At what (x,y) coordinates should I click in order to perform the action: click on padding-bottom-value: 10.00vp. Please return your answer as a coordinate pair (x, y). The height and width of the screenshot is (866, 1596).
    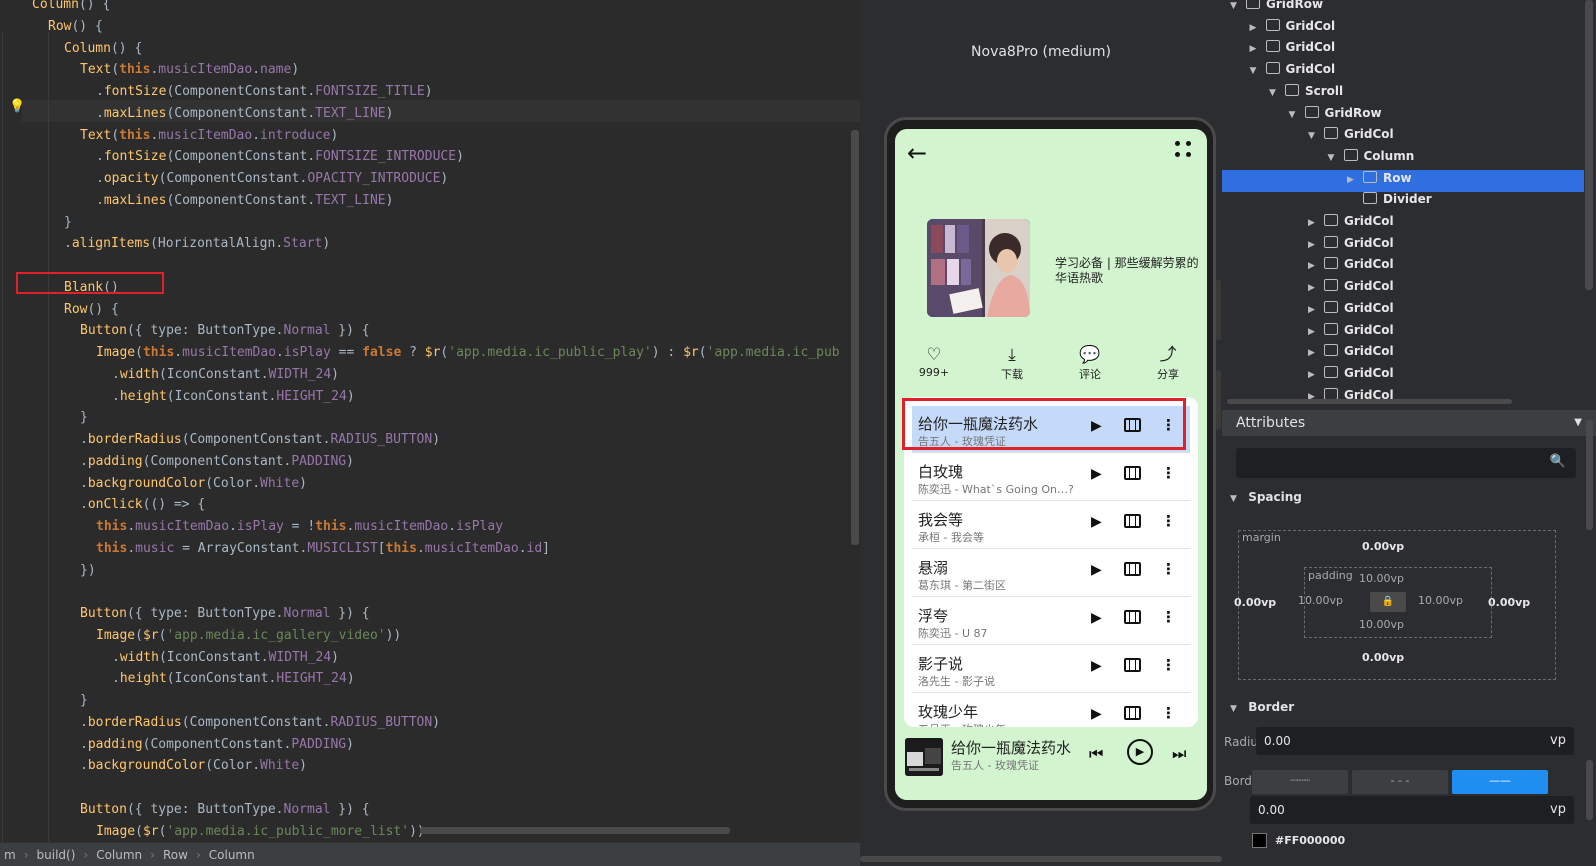
    Looking at the image, I should click on (1381, 624).